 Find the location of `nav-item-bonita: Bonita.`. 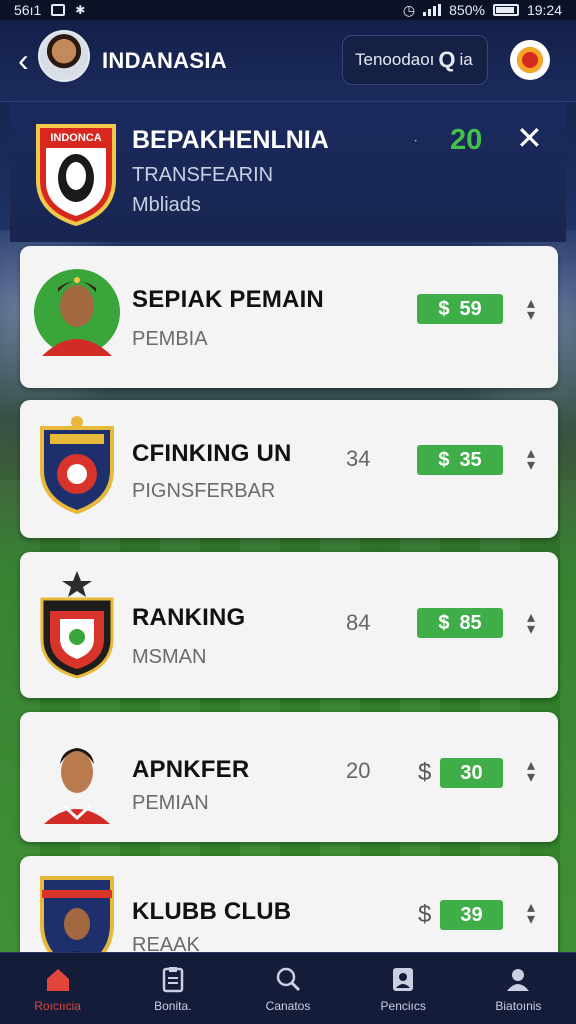

nav-item-bonita: Bonita. is located at coordinates (172, 988).